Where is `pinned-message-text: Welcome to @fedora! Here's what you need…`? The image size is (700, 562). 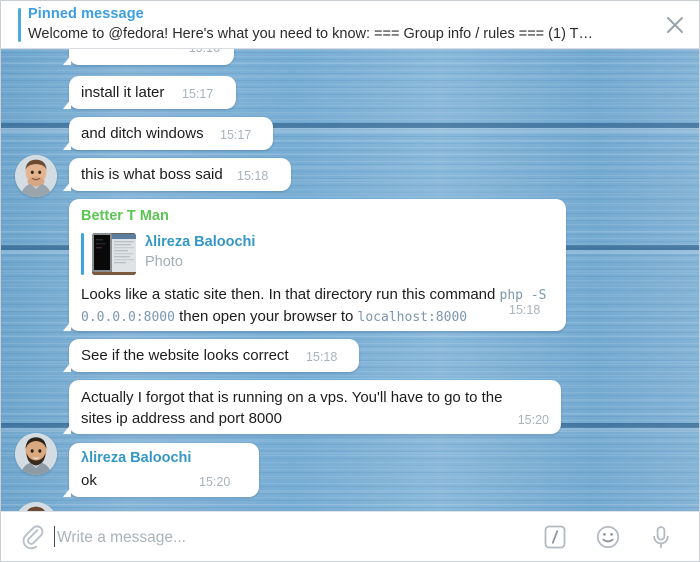 pinned-message-text: Welcome to @fedora! Here's what you need… is located at coordinates (311, 34).